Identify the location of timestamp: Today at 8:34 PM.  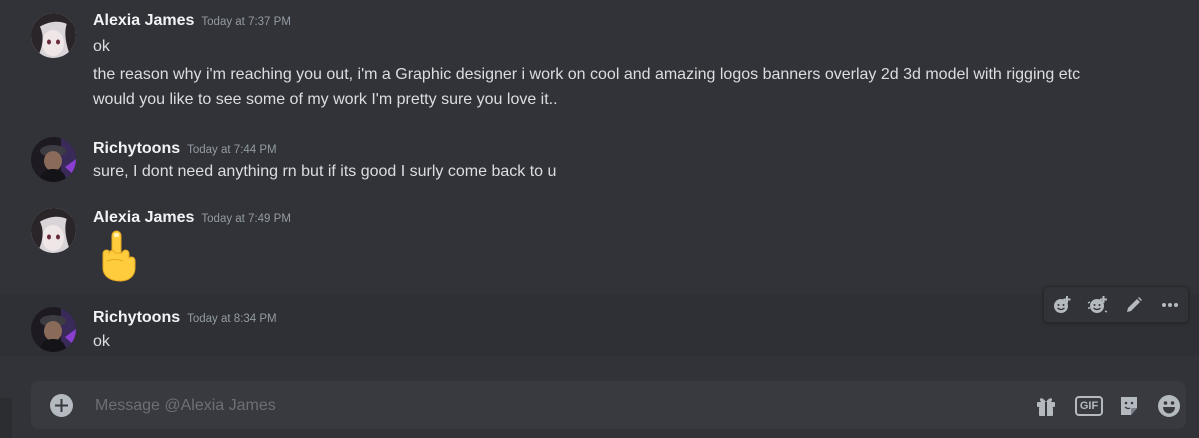
(232, 319).